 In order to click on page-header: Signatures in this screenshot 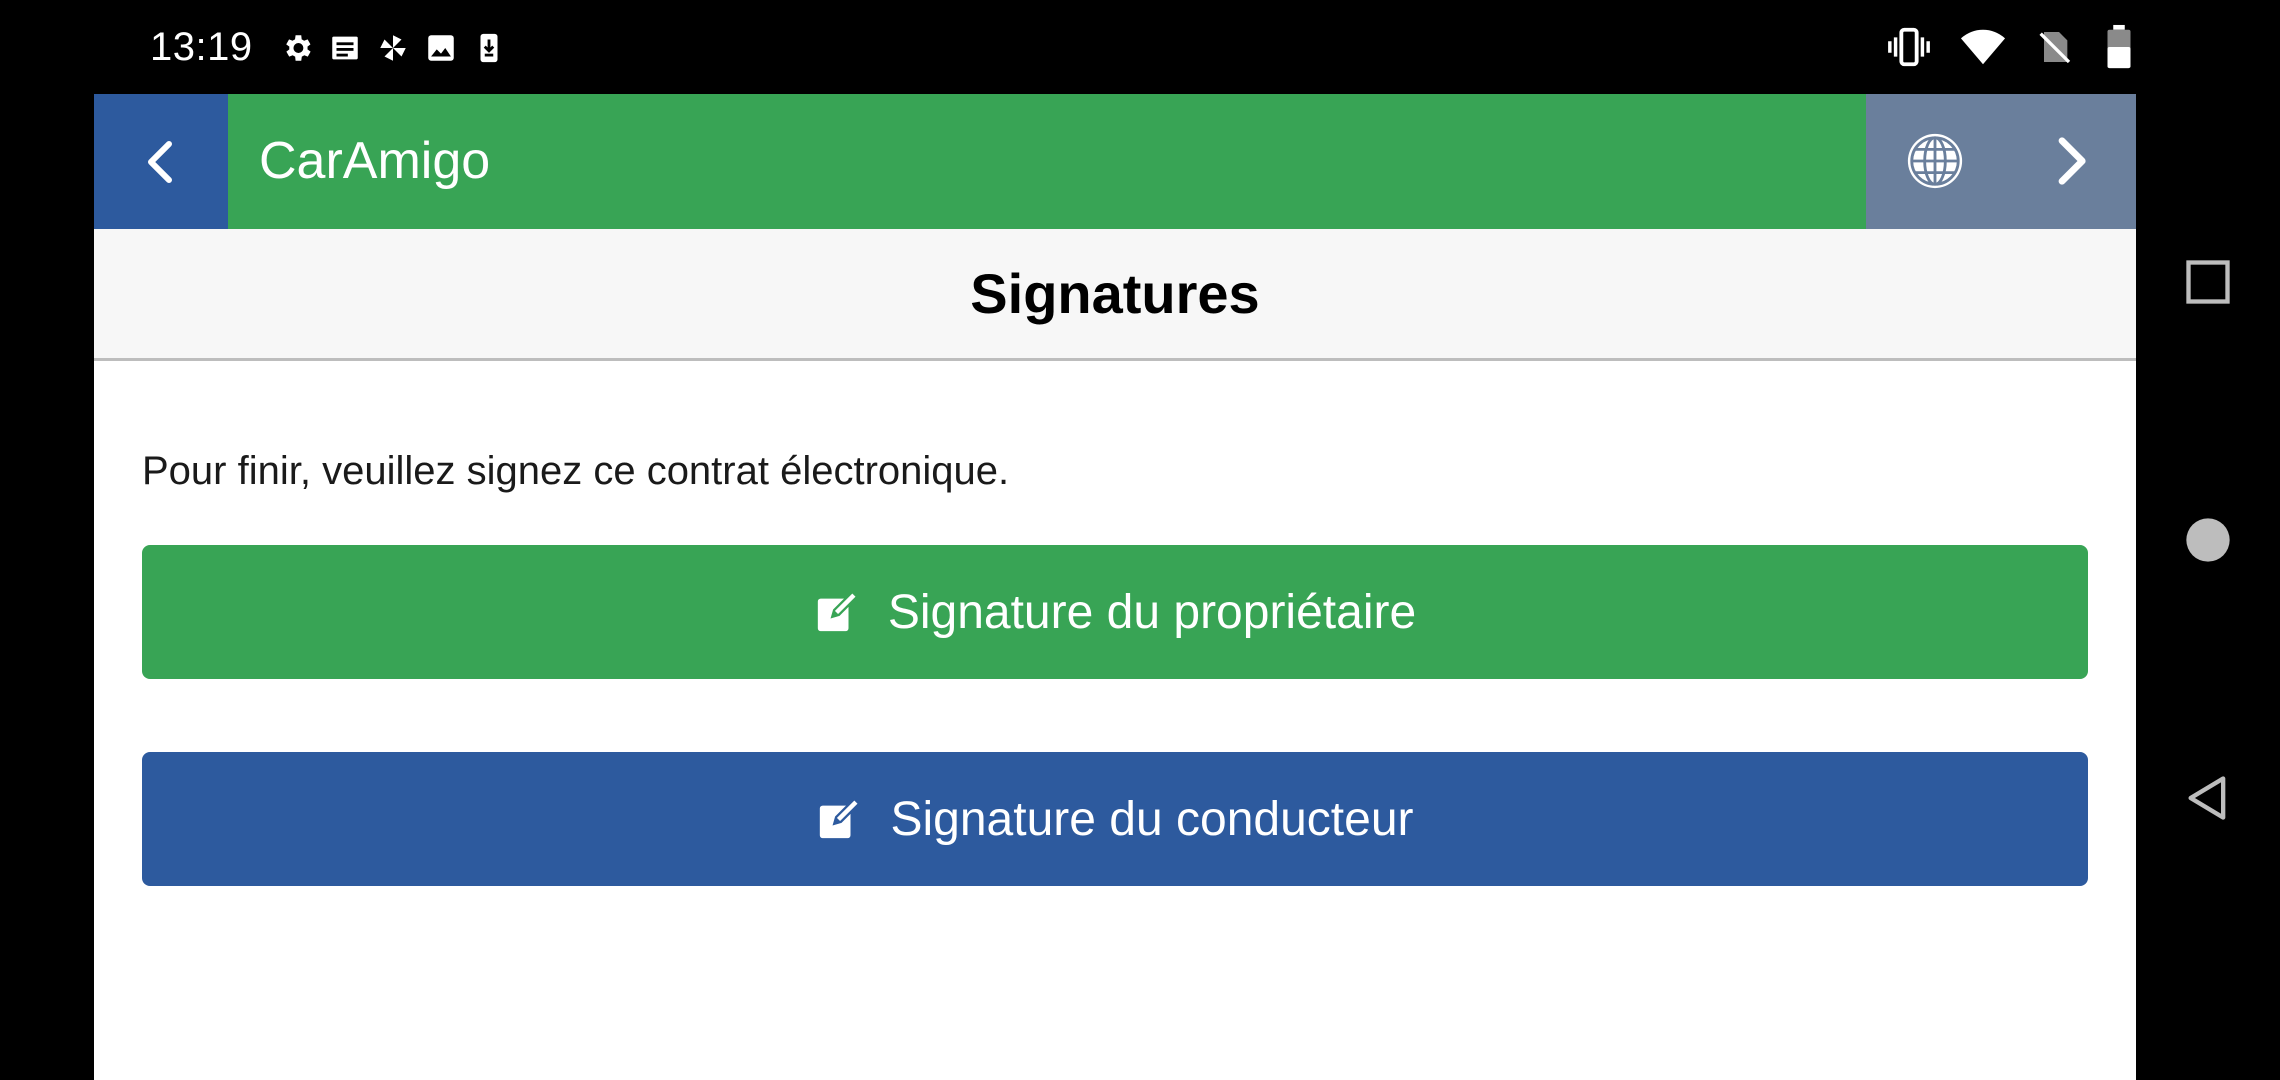, I will do `click(1115, 295)`.